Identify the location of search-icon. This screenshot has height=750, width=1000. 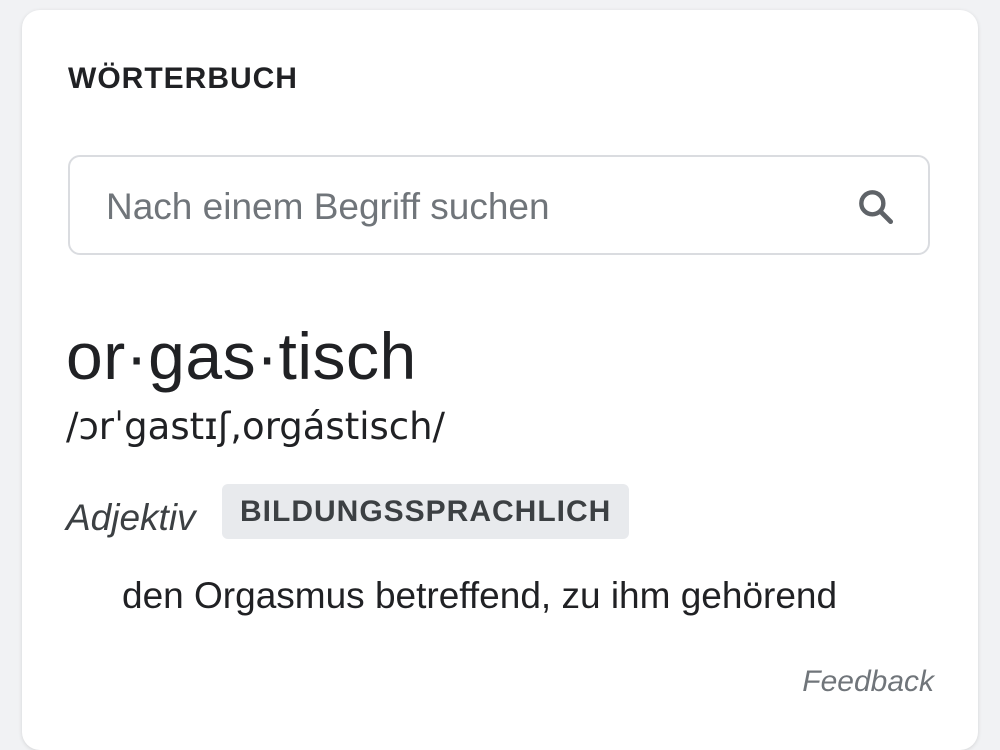
(876, 207).